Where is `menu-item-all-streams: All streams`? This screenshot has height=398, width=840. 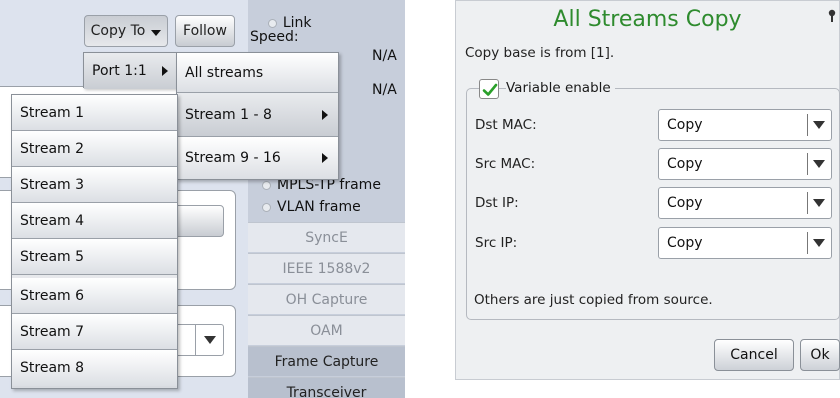
menu-item-all-streams: All streams is located at coordinates (257, 73).